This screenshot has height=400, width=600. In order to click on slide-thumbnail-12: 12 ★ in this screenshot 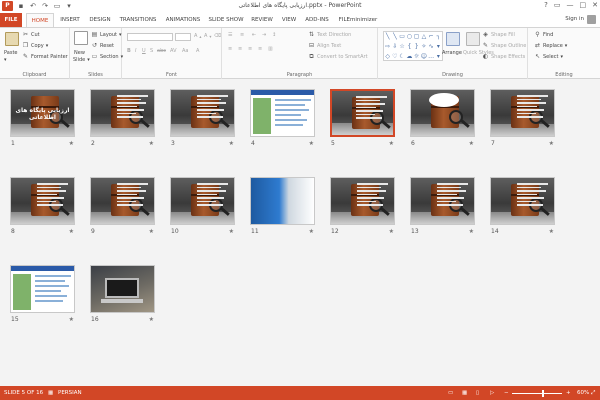, I will do `click(362, 207)`.